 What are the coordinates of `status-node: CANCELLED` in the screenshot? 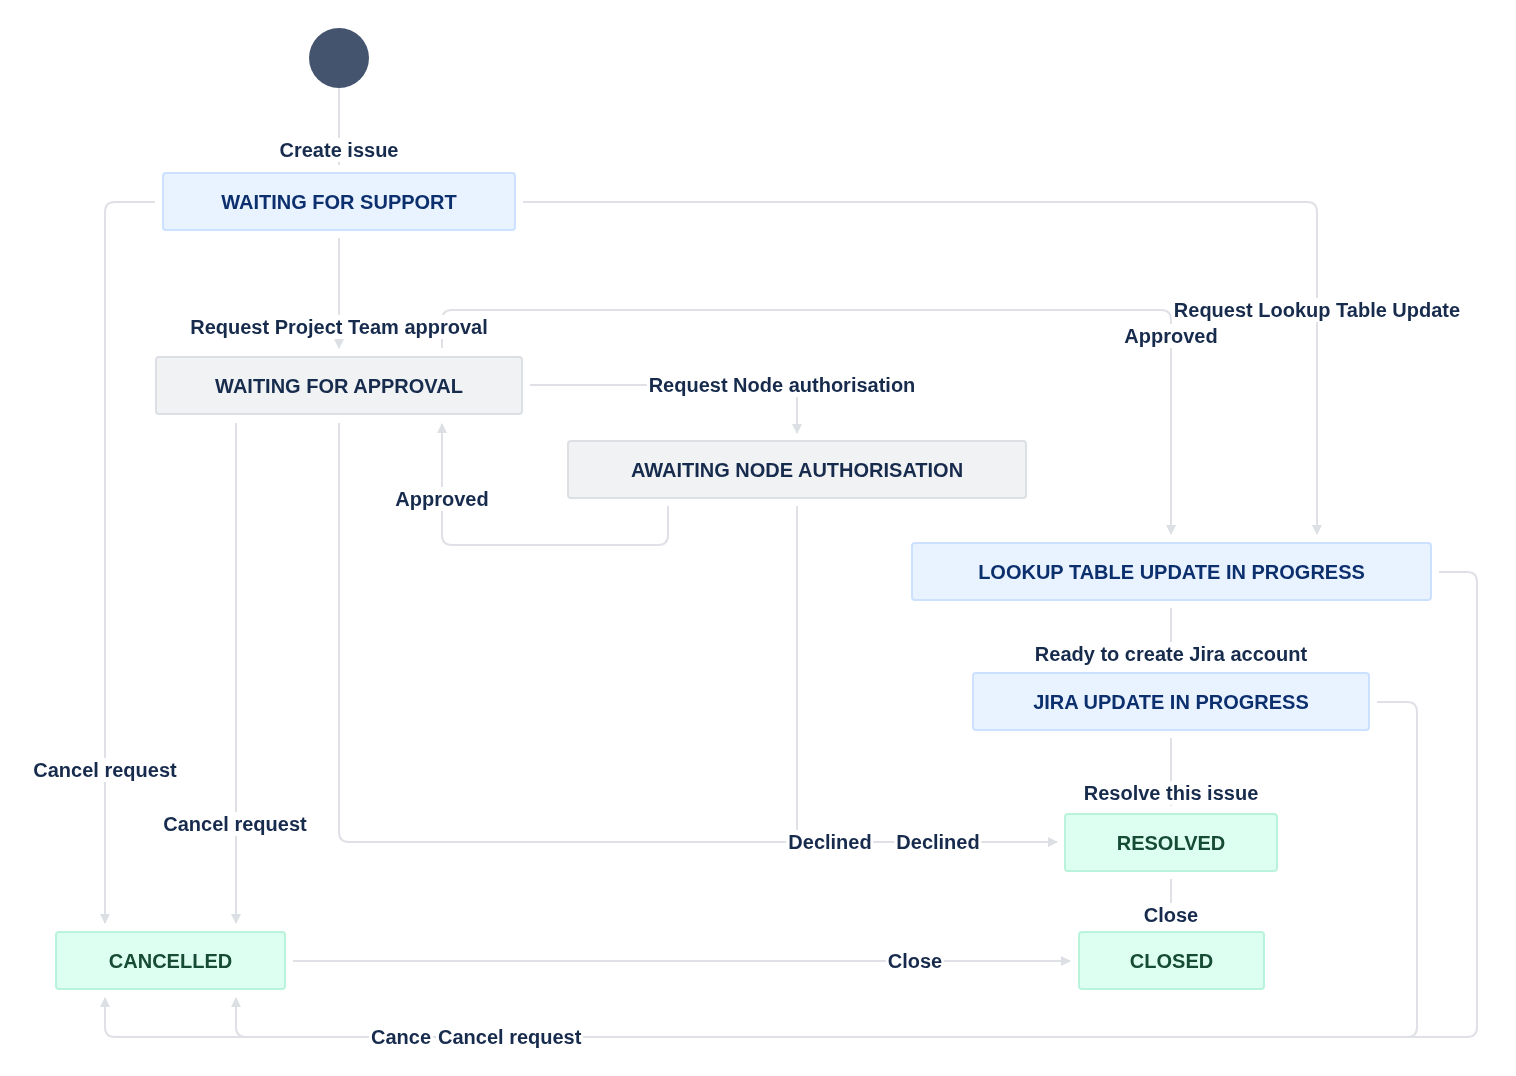 It's located at (170, 960).